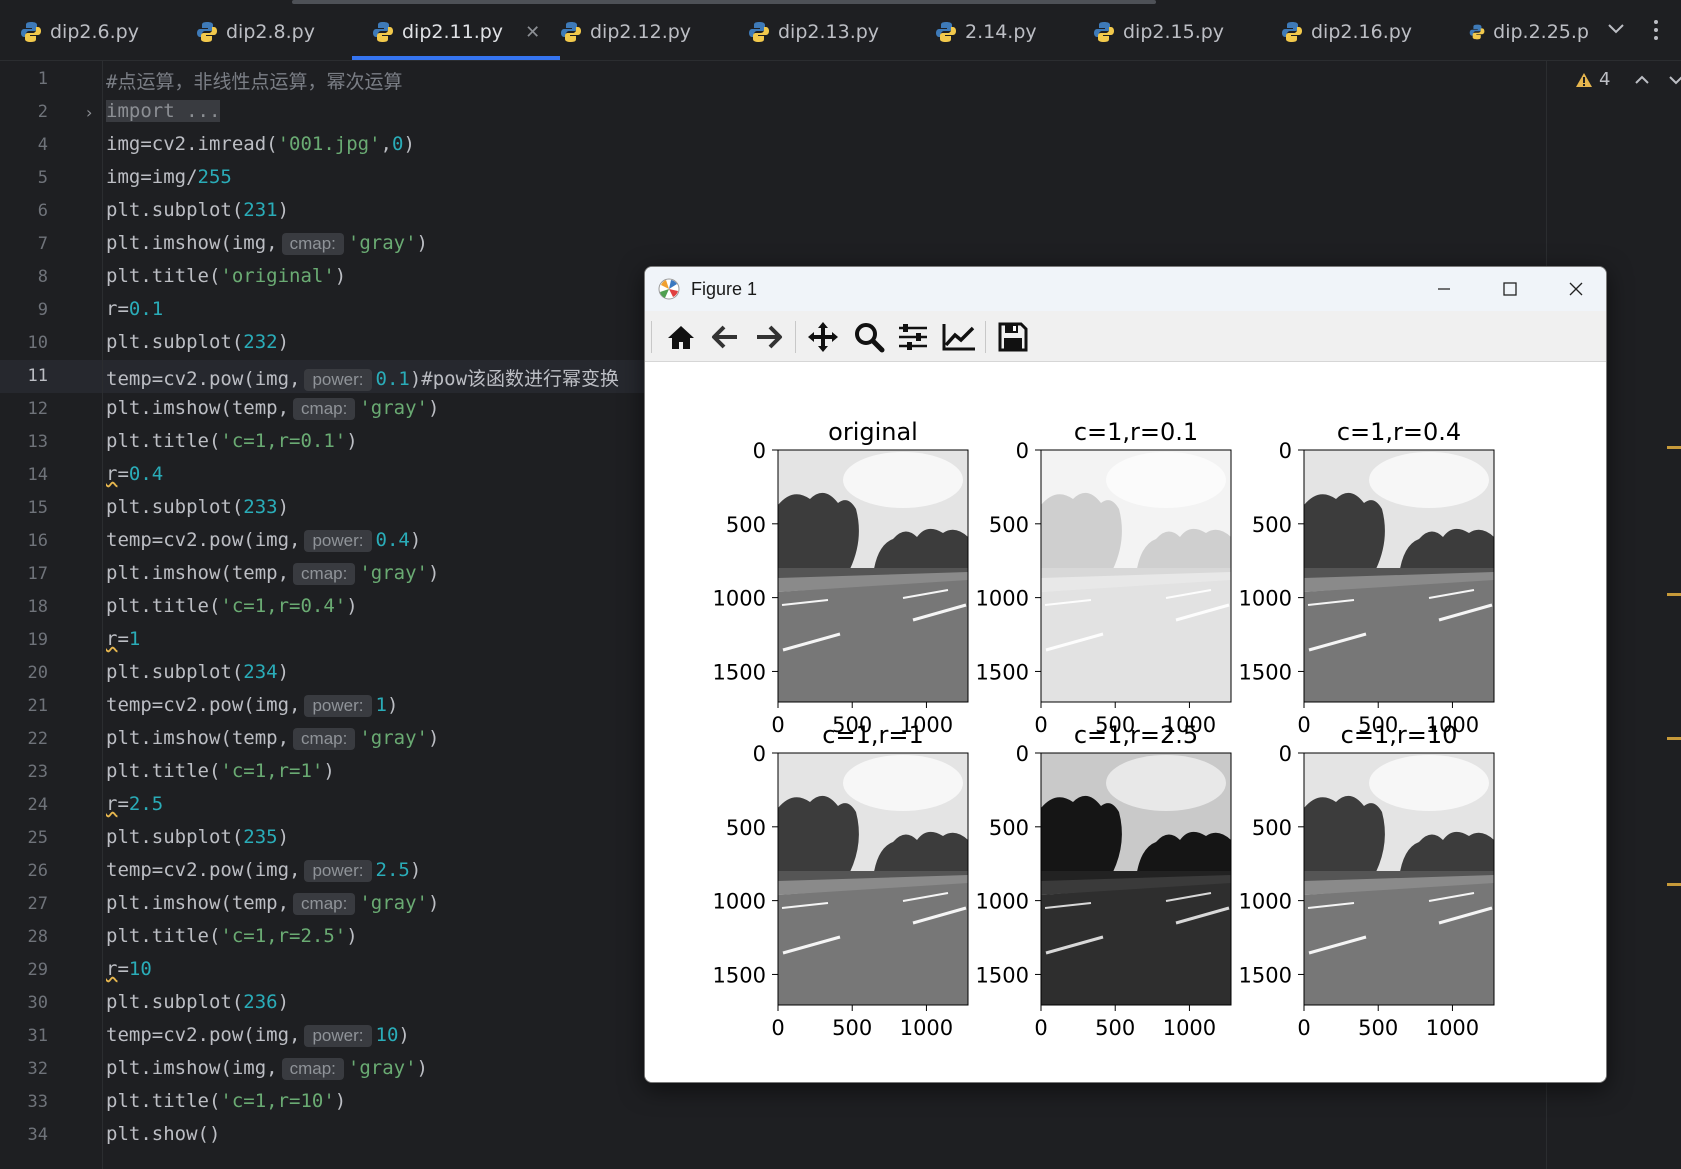  I want to click on code-line-11: temp=cv2.pow(img, power: 0.1)#pow该函数进行幂变换, so click(362, 377).